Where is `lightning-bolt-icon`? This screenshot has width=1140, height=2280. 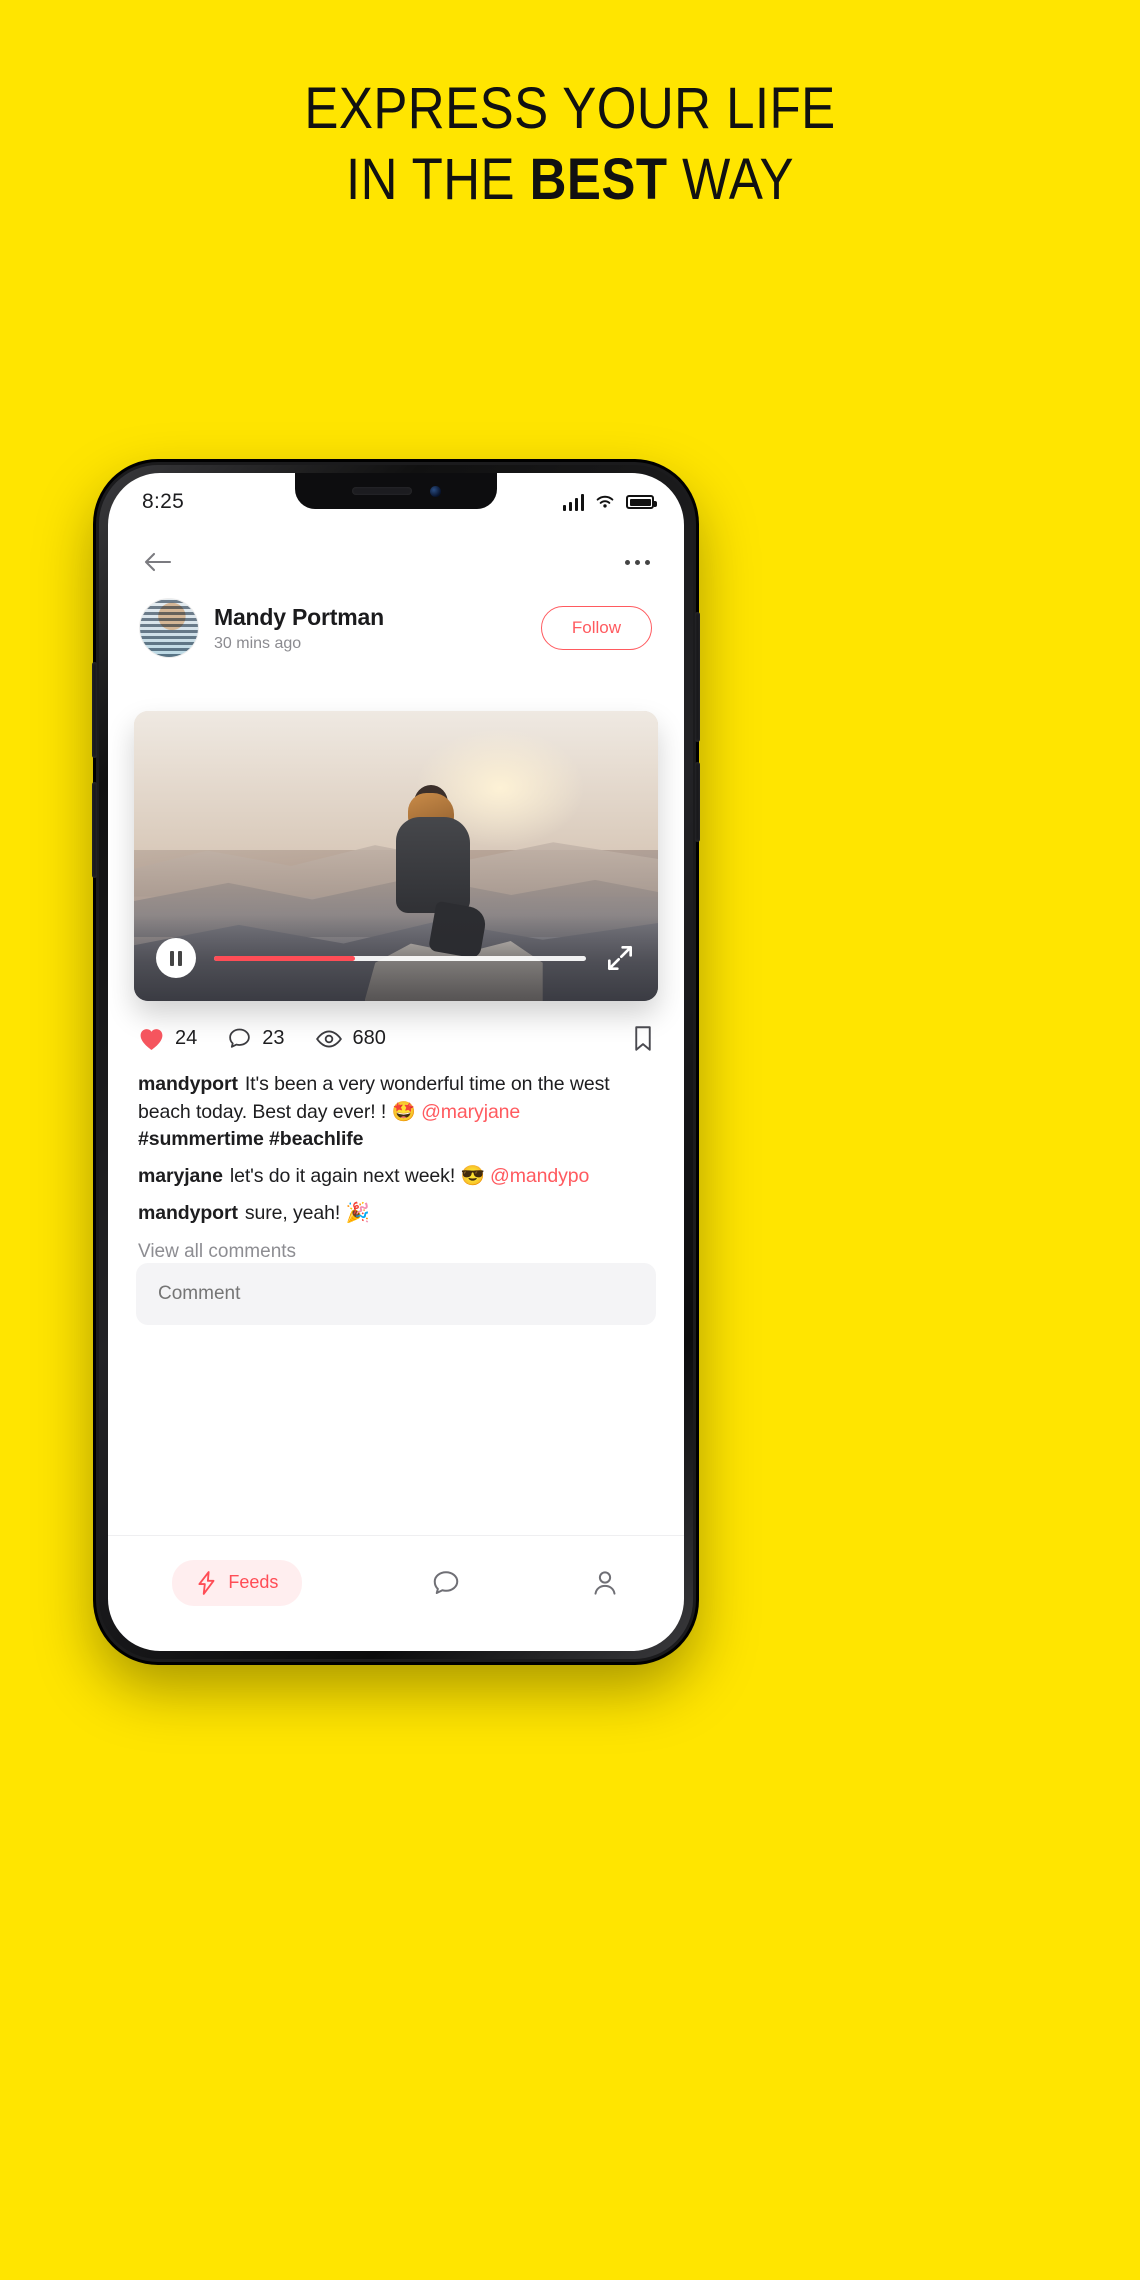 lightning-bolt-icon is located at coordinates (206, 1582).